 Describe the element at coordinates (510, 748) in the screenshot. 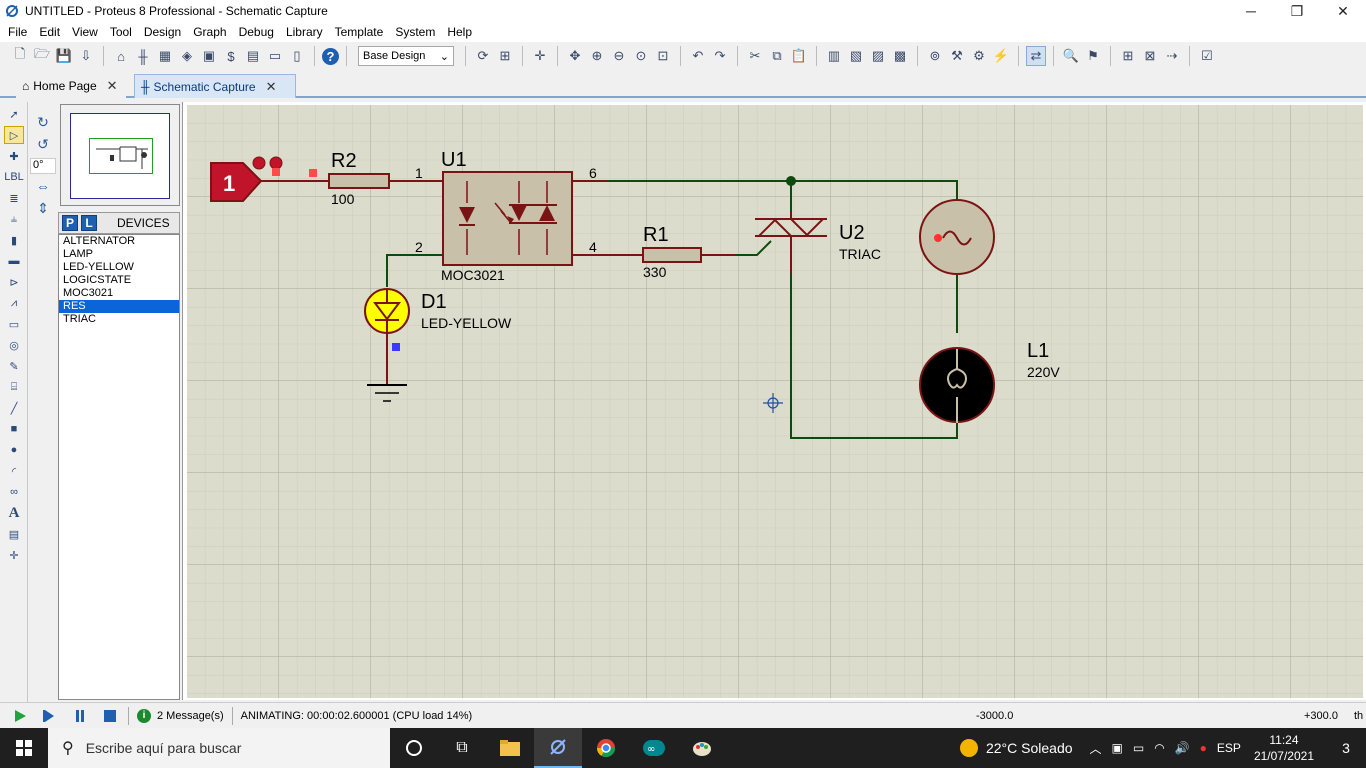

I see `file-explorer-icon` at that location.